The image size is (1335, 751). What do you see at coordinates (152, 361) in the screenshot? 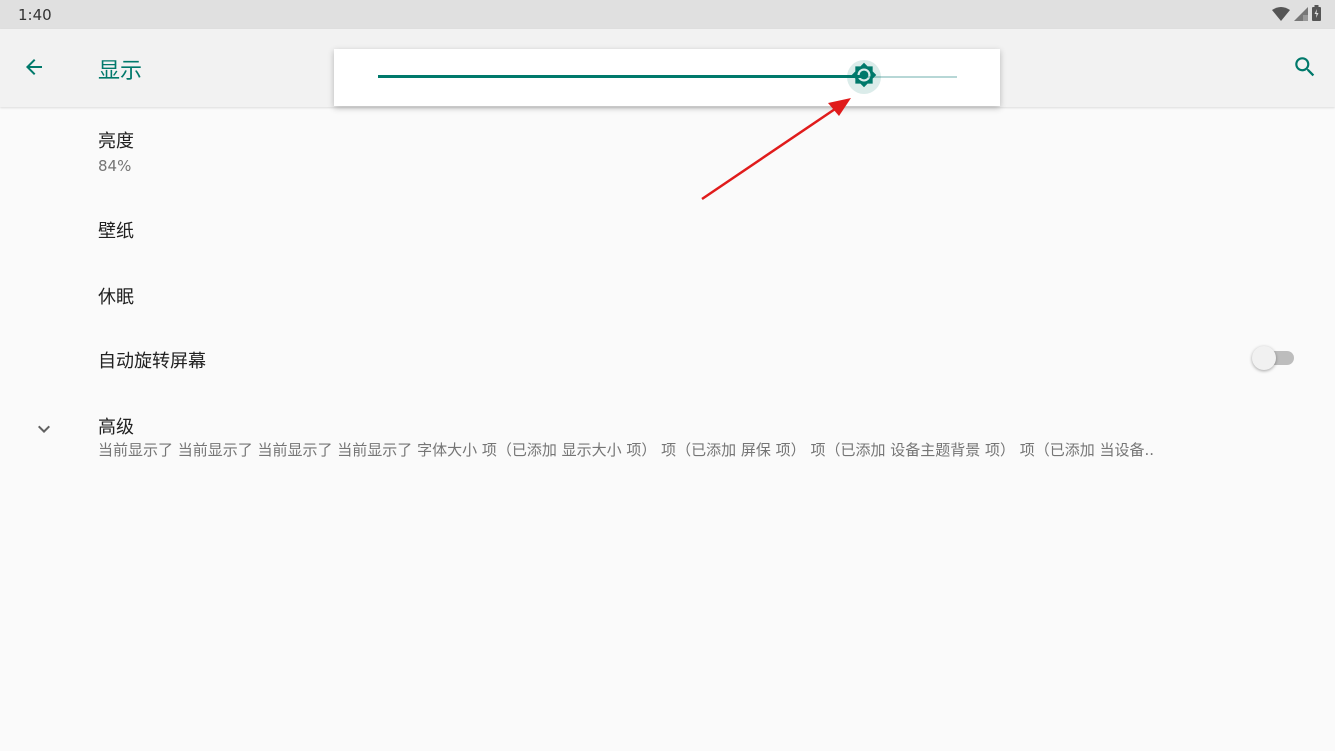
I see `setting-title-auto-rotate: 自动旋转屏幕` at bounding box center [152, 361].